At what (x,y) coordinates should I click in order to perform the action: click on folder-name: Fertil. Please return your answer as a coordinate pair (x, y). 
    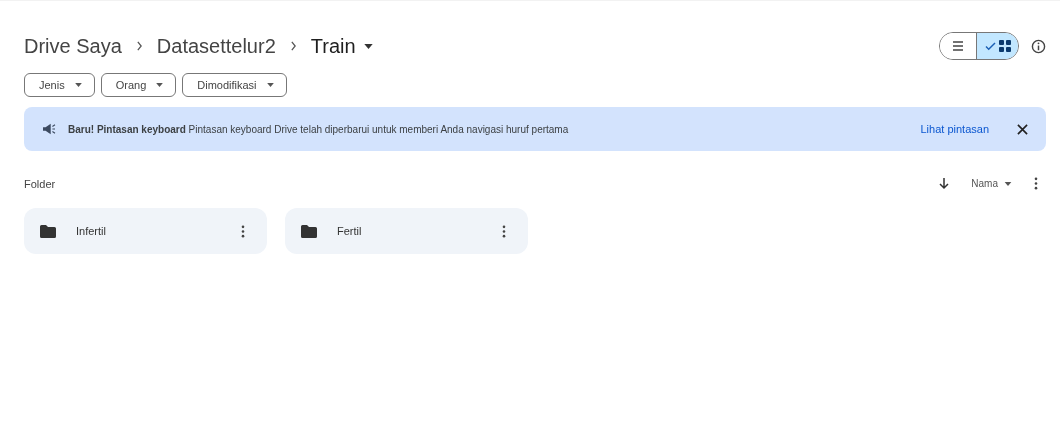
    Looking at the image, I should click on (350, 231).